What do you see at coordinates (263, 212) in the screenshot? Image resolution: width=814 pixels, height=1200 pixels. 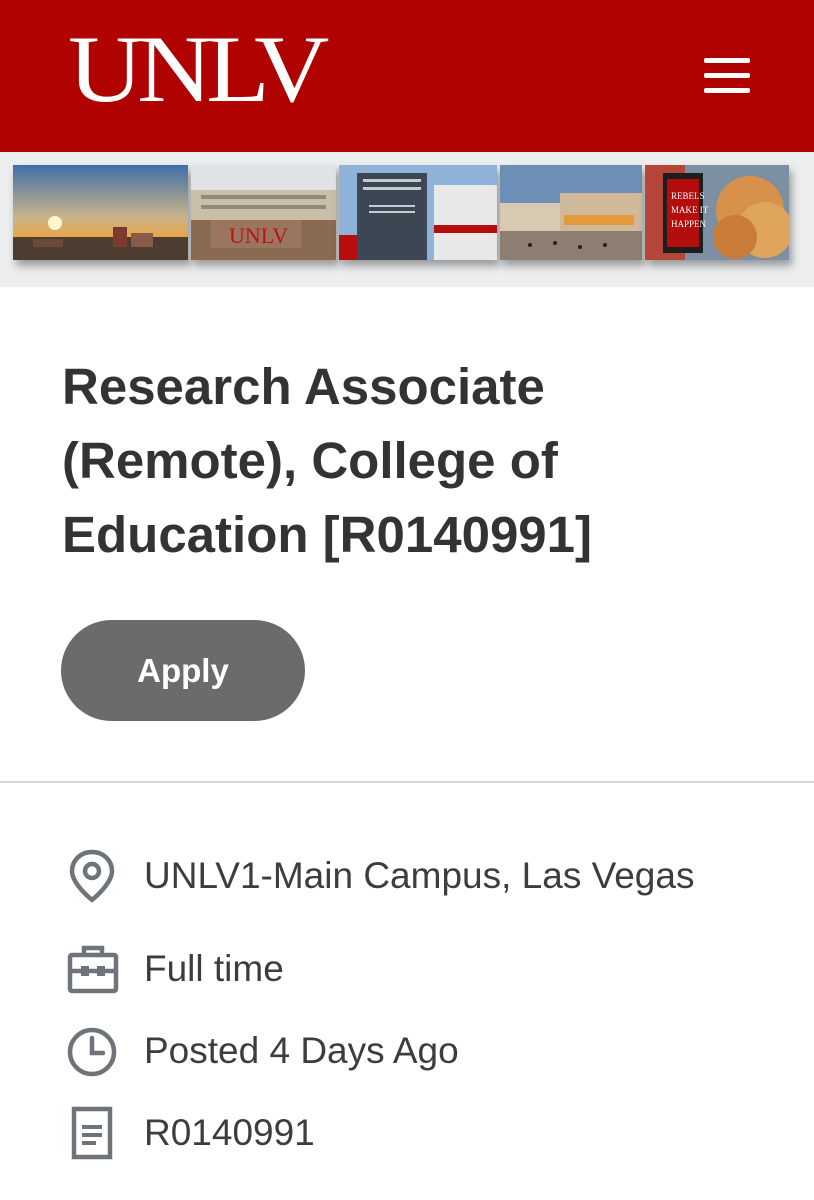 I see `unlv-sign-building-photo: UNLV` at bounding box center [263, 212].